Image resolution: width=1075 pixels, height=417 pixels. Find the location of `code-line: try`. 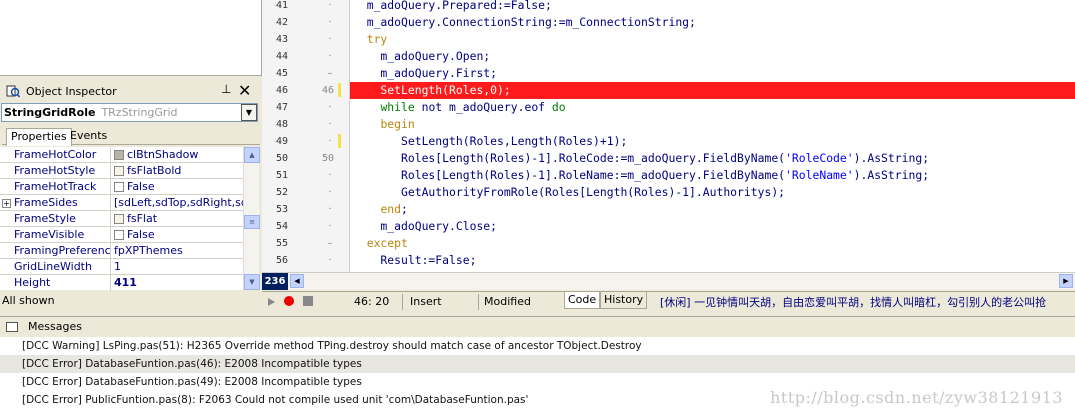

code-line: try is located at coordinates (370, 39).